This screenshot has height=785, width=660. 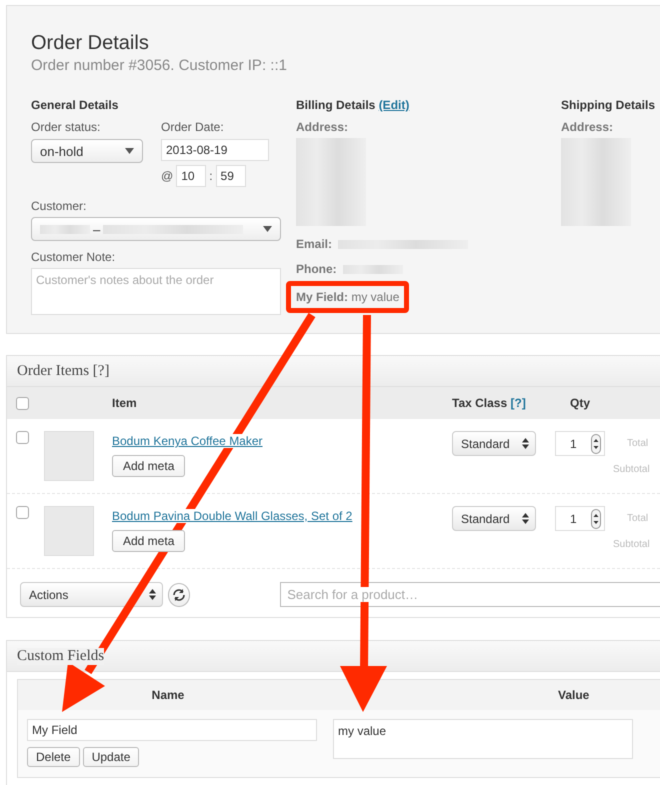 What do you see at coordinates (73, 257) in the screenshot?
I see `field-label: Customer Note:` at bounding box center [73, 257].